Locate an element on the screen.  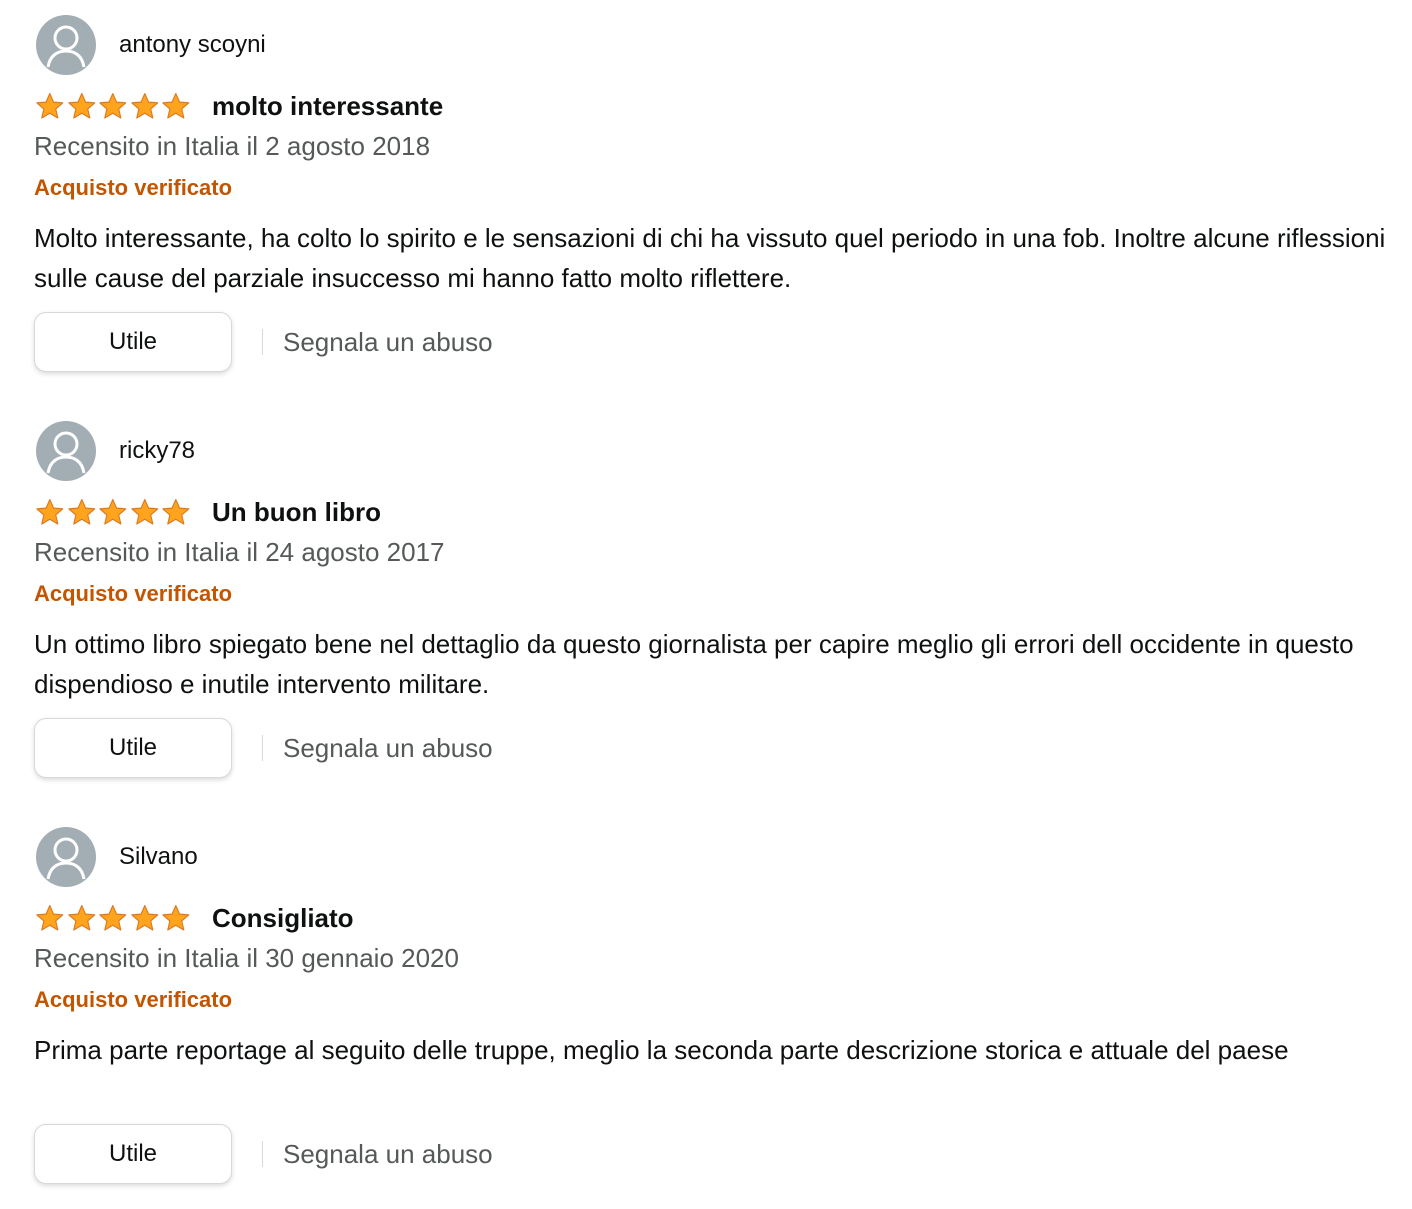
review-title: Un buon libro is located at coordinates (296, 512).